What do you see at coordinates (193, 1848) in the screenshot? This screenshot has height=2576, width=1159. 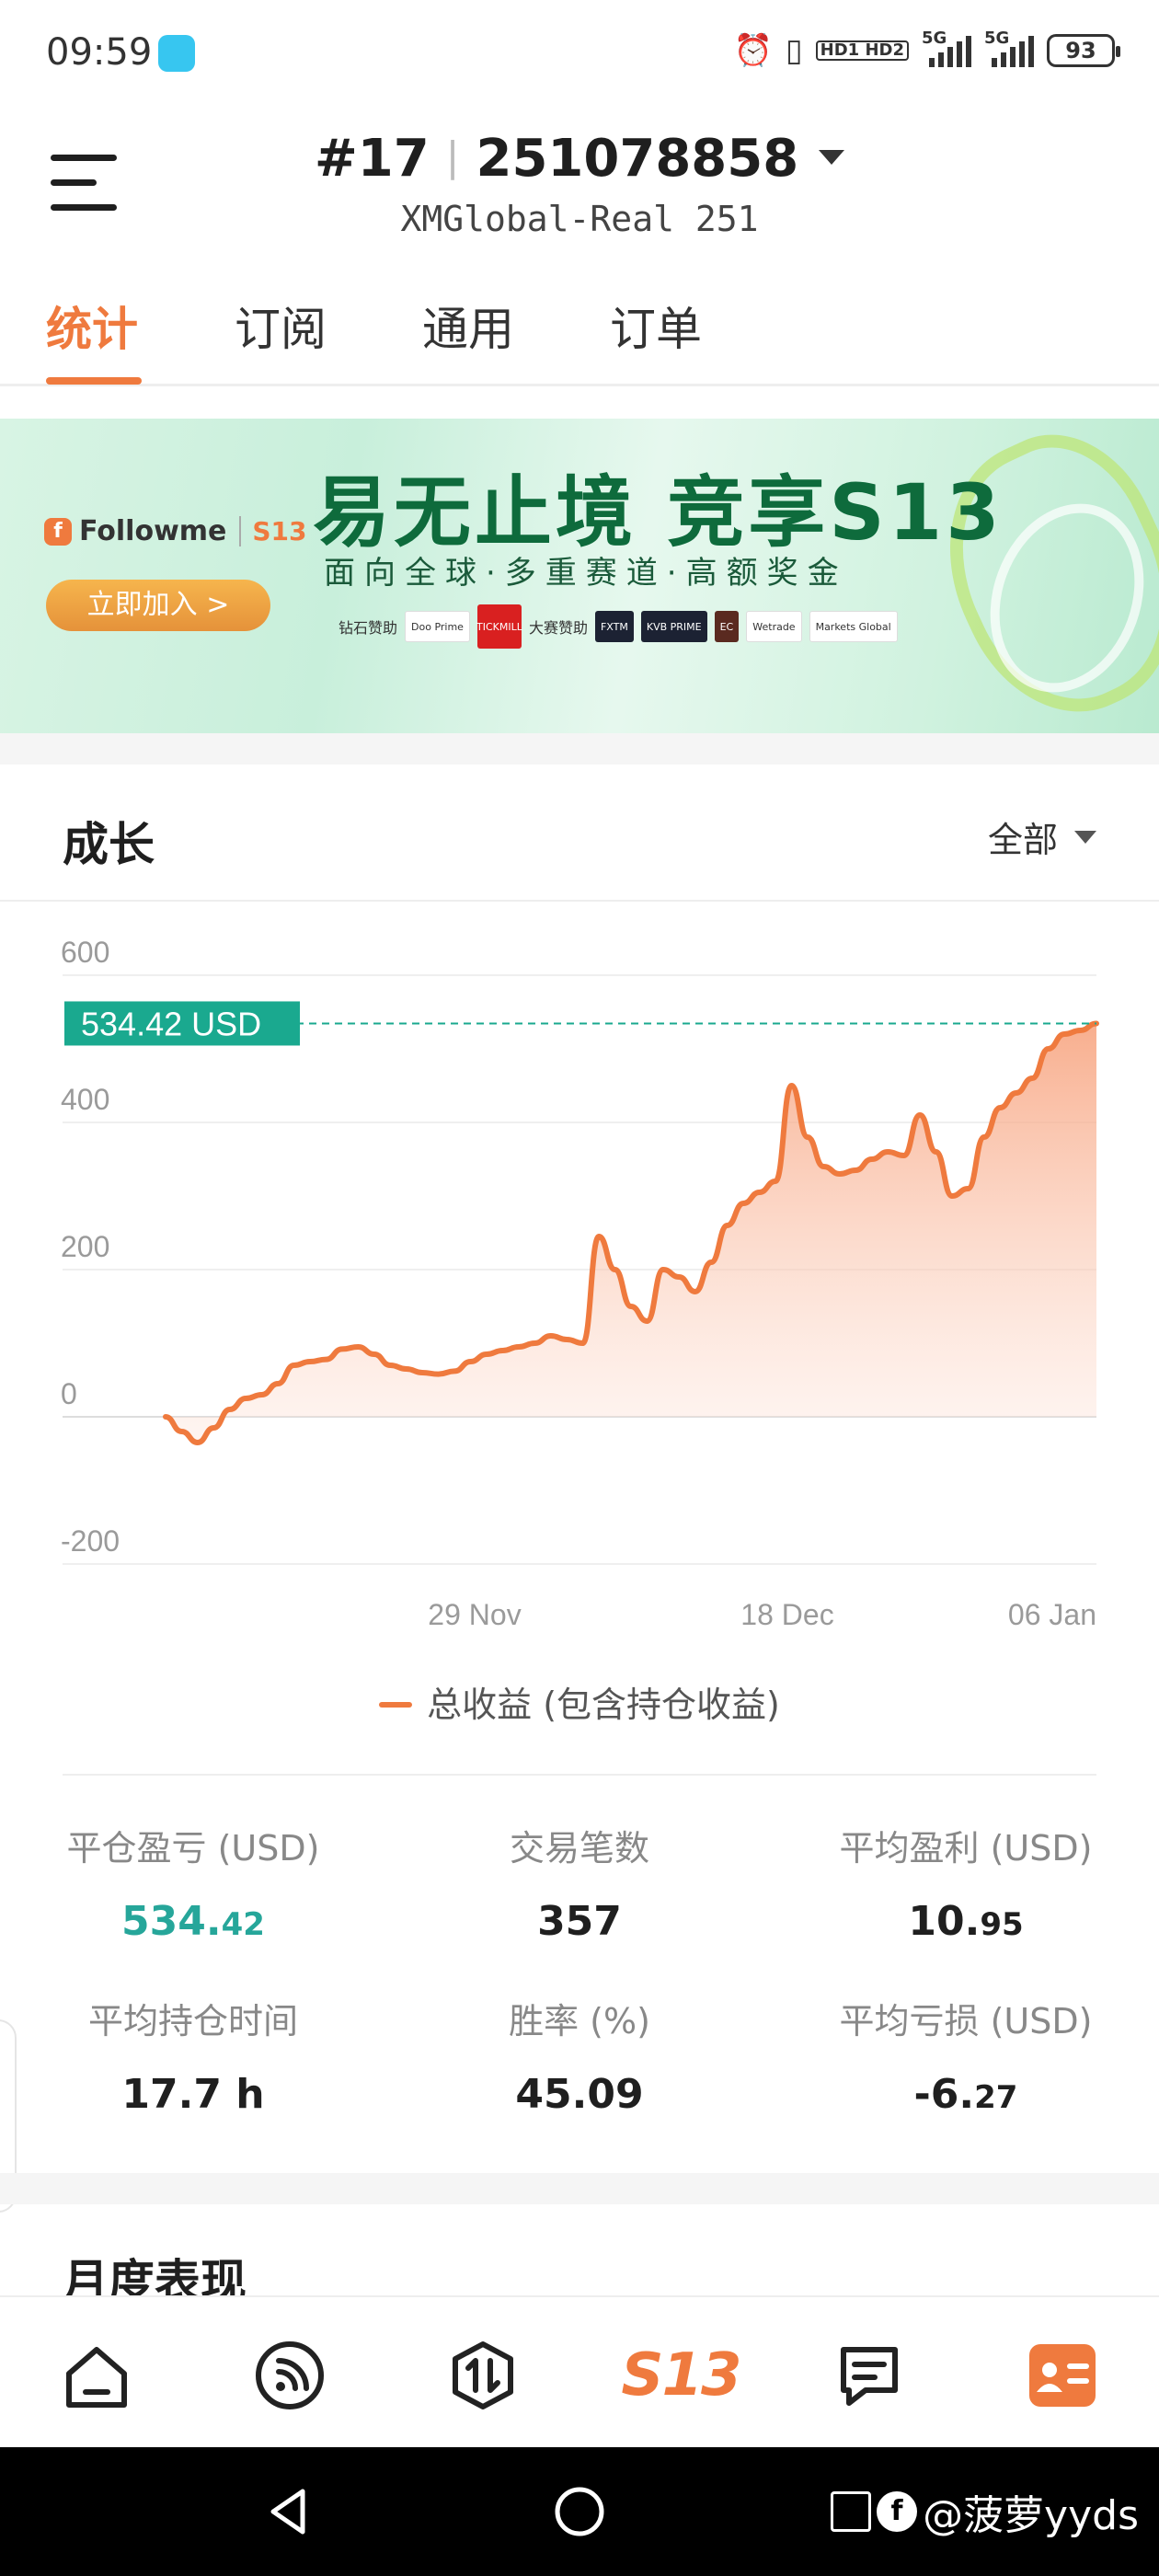 I see `stat-label: 平仓盈亏 (USD)` at bounding box center [193, 1848].